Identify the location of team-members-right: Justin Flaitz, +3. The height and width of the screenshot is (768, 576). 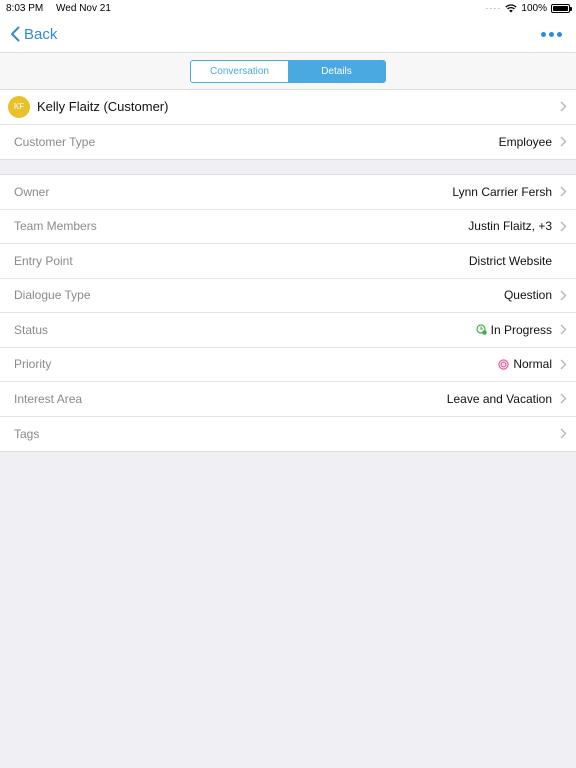
(518, 226).